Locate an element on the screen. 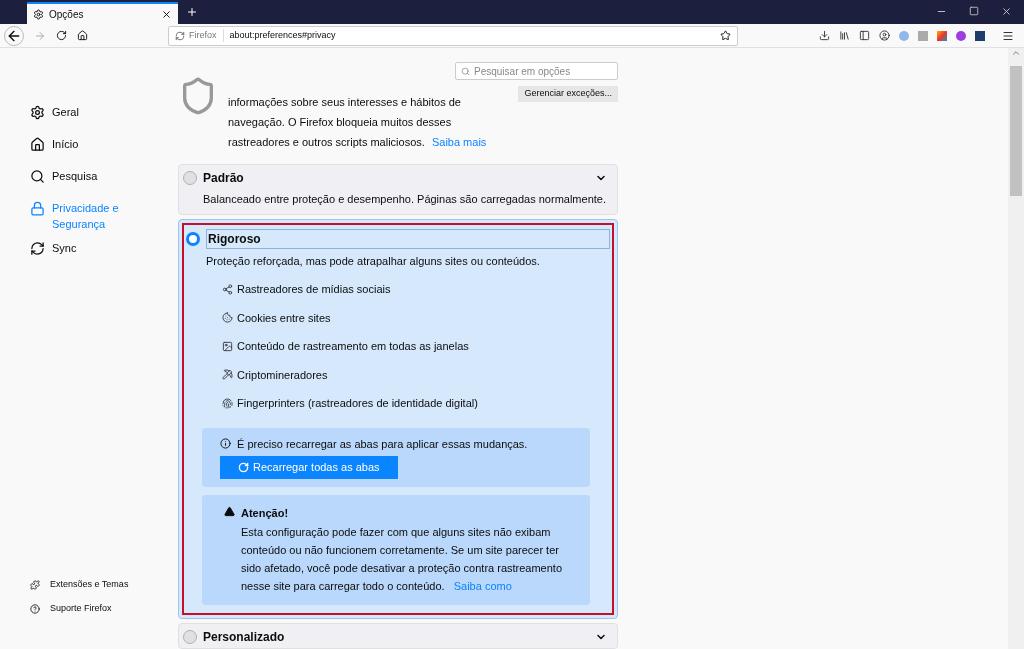  warning-icon is located at coordinates (229, 511).